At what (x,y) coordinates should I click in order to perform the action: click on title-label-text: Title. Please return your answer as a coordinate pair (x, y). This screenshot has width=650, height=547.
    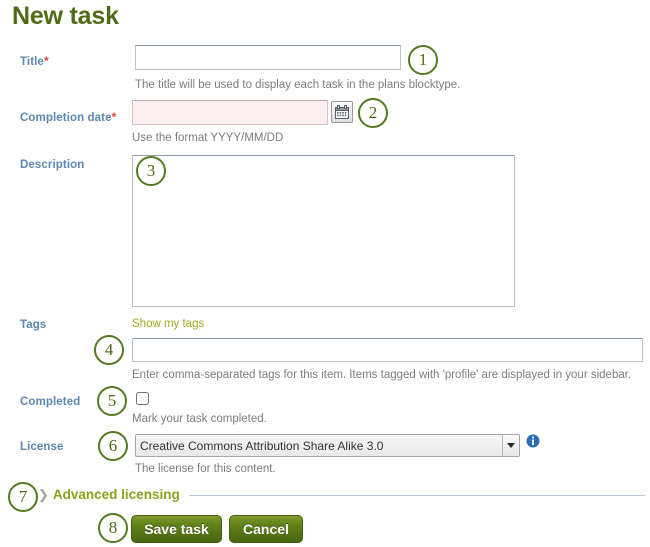
    Looking at the image, I should click on (32, 62).